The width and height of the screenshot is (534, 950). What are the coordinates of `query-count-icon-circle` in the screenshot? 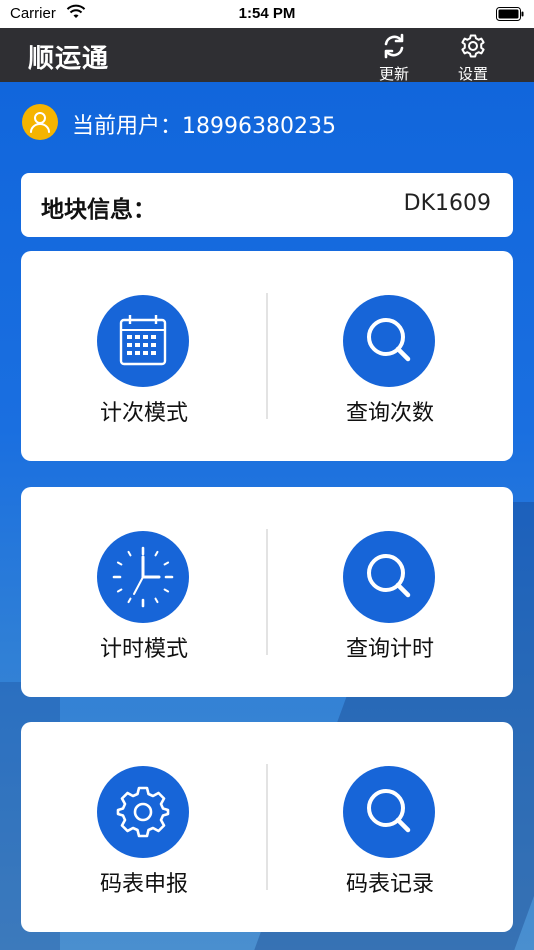 It's located at (389, 341).